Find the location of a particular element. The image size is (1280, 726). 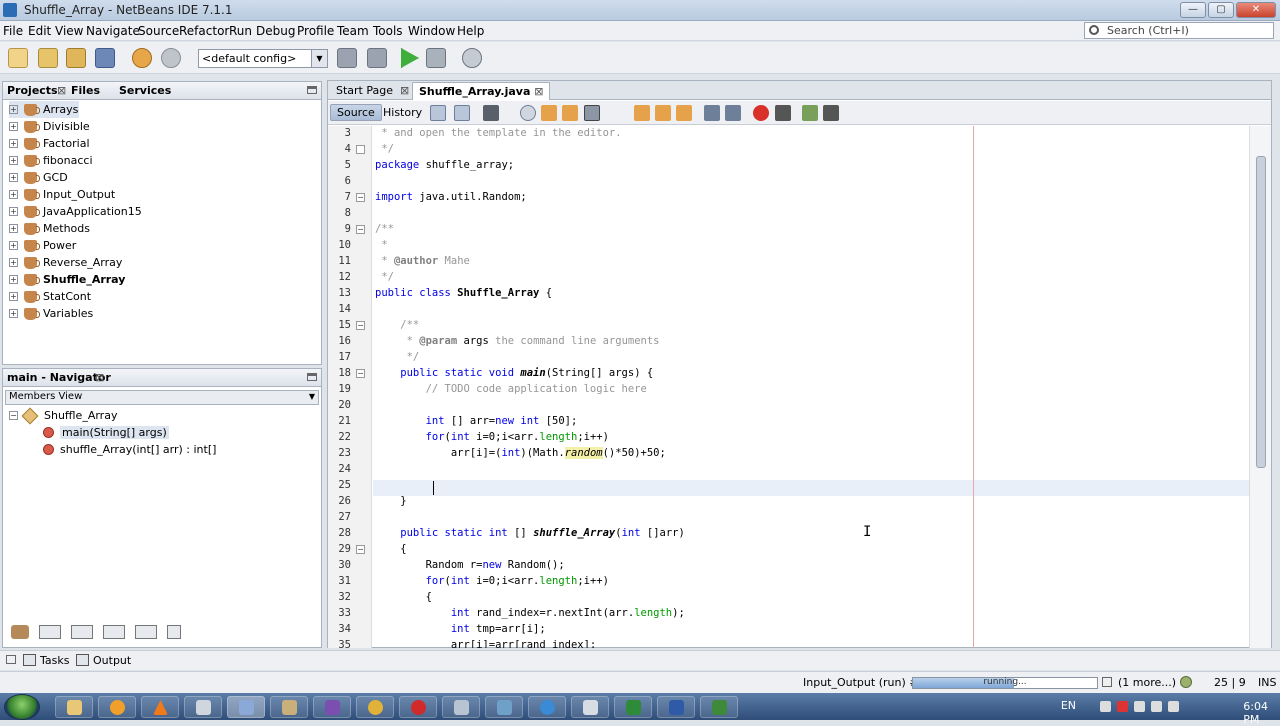

taskbar-chrome is located at coordinates (375, 707).